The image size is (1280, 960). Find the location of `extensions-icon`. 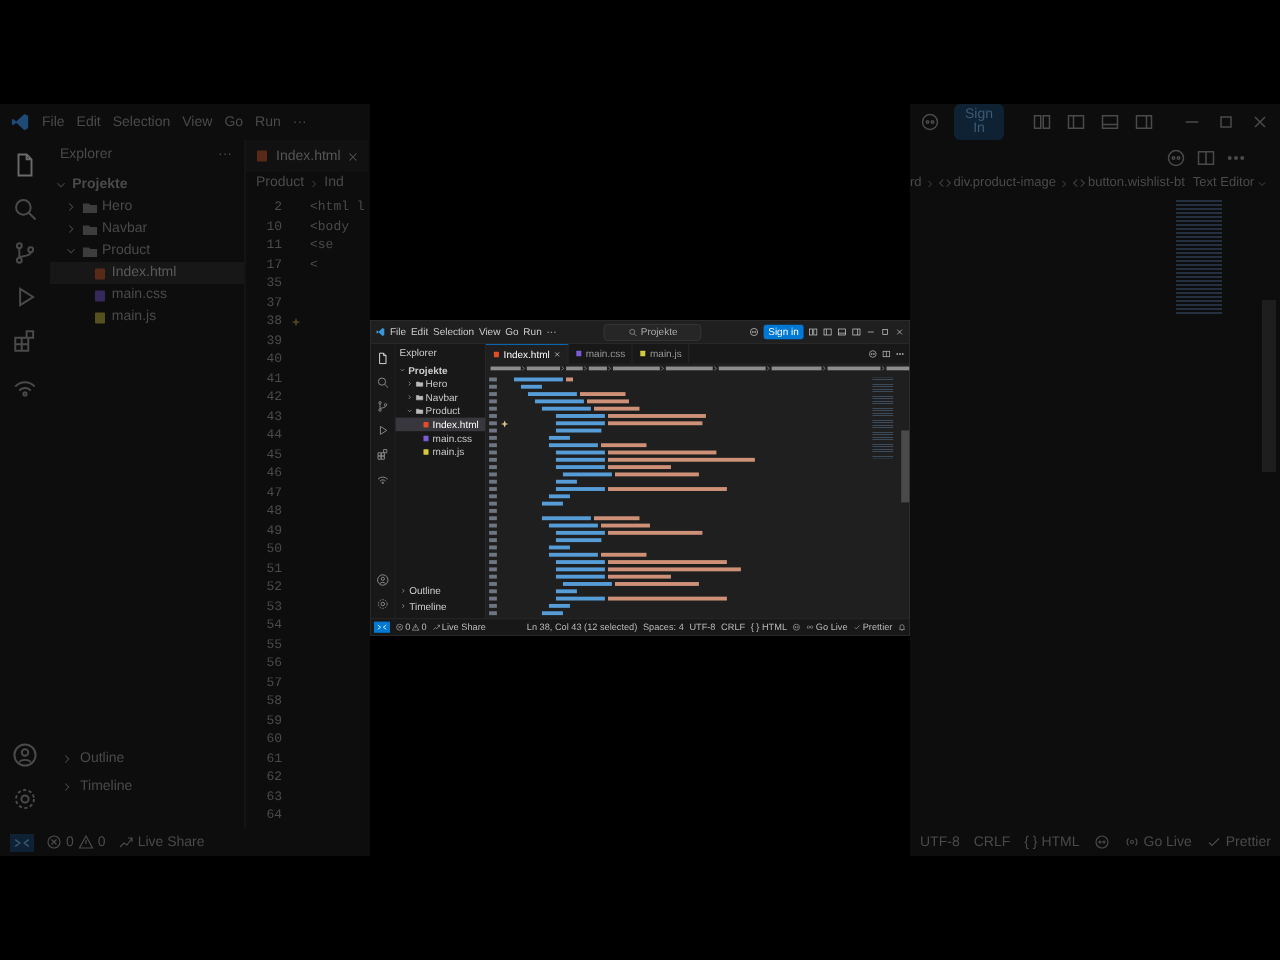

extensions-icon is located at coordinates (25, 341).